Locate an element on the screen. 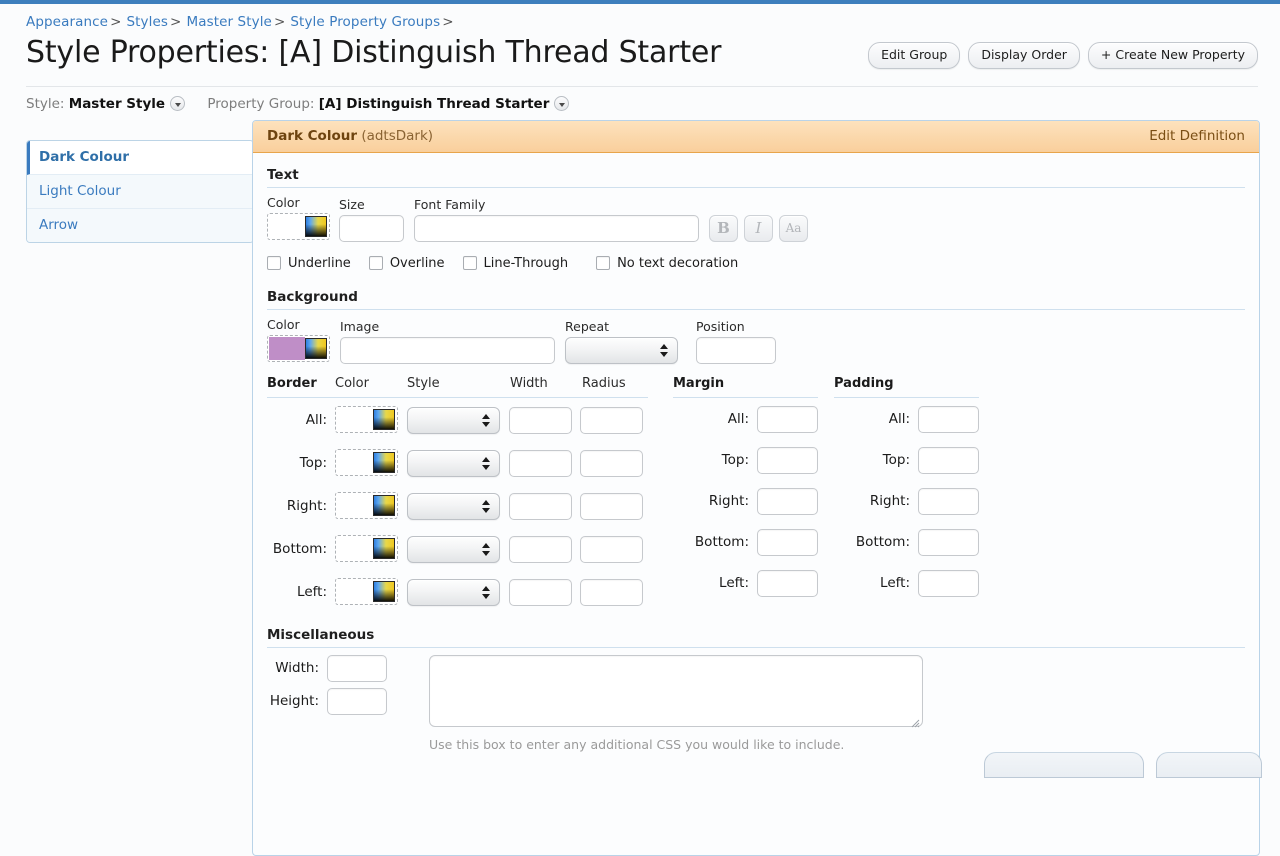 The image size is (1280, 856). background-color-fill is located at coordinates (287, 348).